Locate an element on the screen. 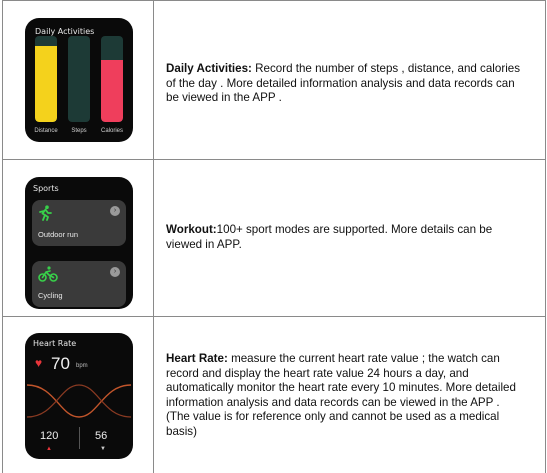 This screenshot has width=547, height=473. steps-bar is located at coordinates (79, 79).